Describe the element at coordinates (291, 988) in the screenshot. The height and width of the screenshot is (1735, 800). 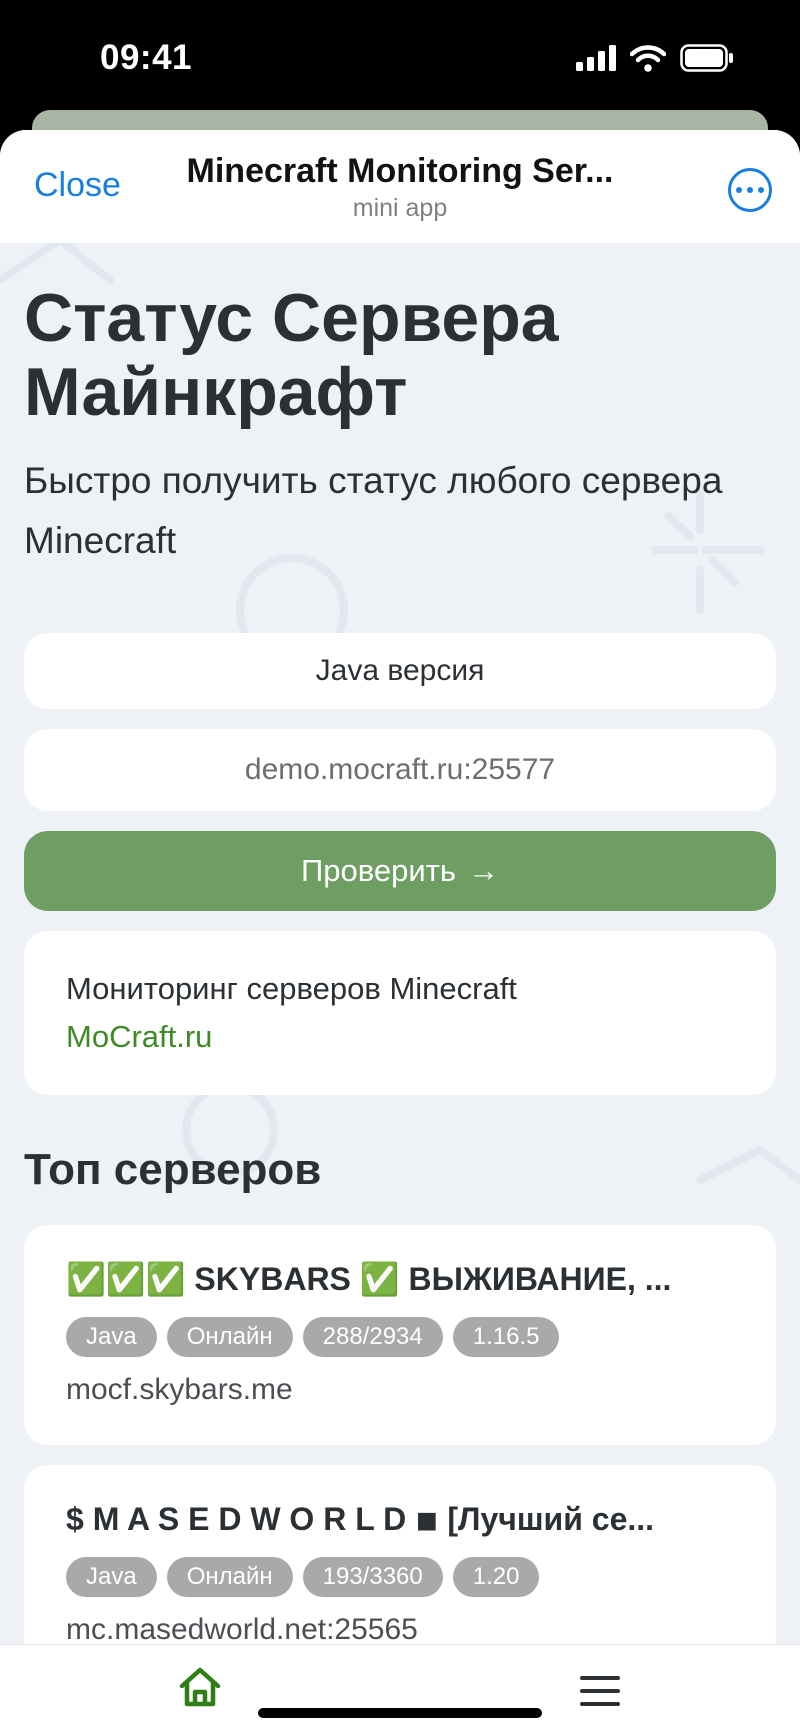
I see `info-text: Мониторинг серверов Minecraft` at that location.